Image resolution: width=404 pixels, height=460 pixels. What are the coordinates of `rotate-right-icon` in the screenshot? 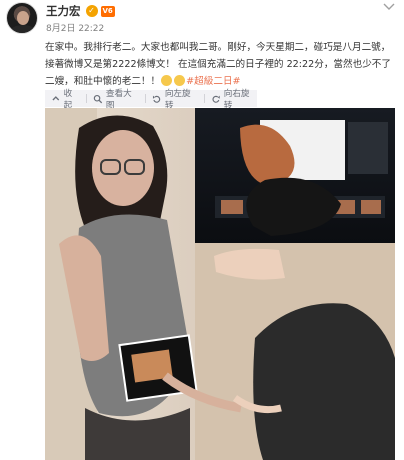 It's located at (216, 99).